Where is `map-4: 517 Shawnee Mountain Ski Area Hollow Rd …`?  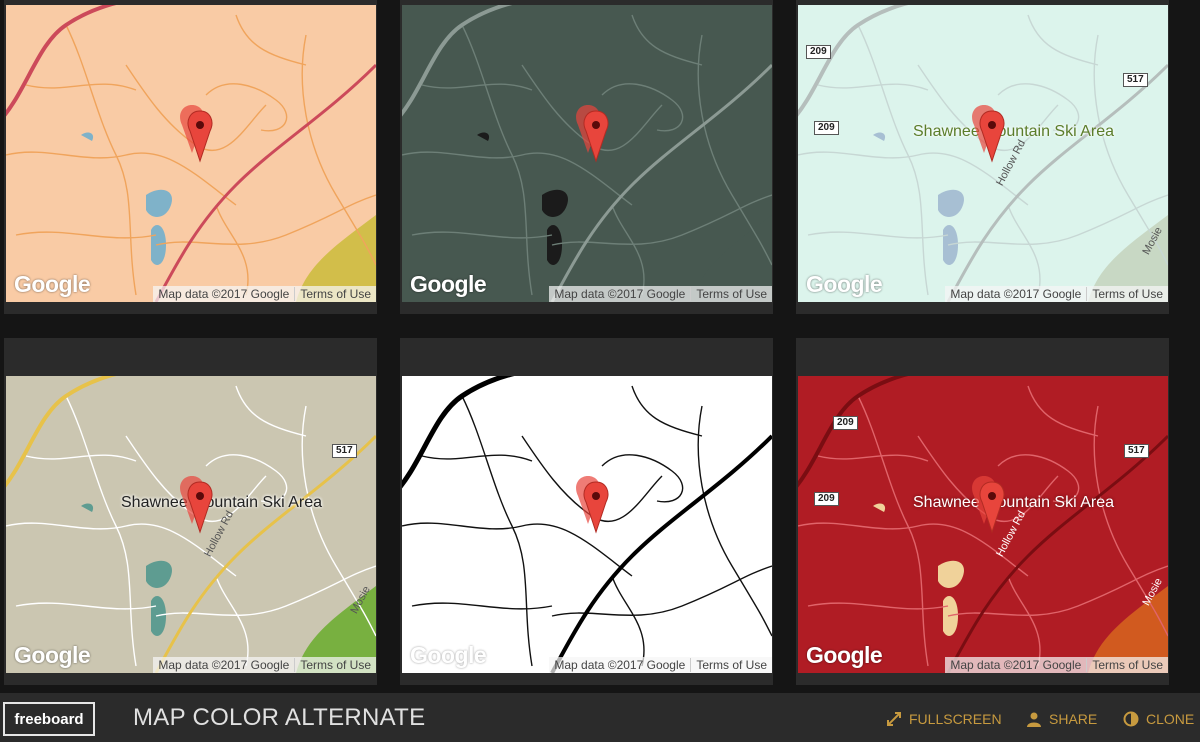 map-4: 517 Shawnee Mountain Ski Area Hollow Rd … is located at coordinates (191, 524).